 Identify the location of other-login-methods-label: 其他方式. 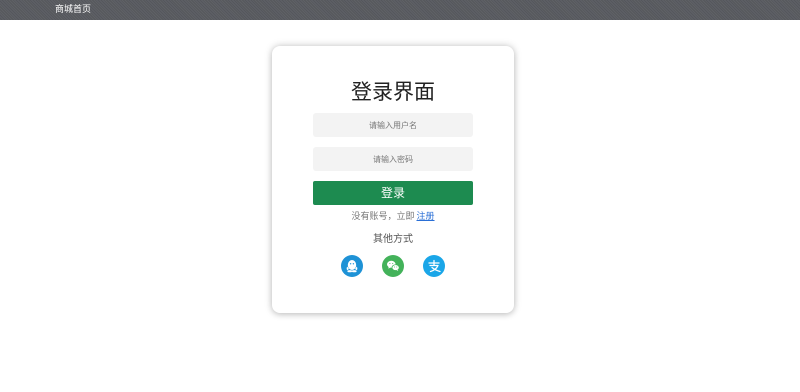
(393, 239).